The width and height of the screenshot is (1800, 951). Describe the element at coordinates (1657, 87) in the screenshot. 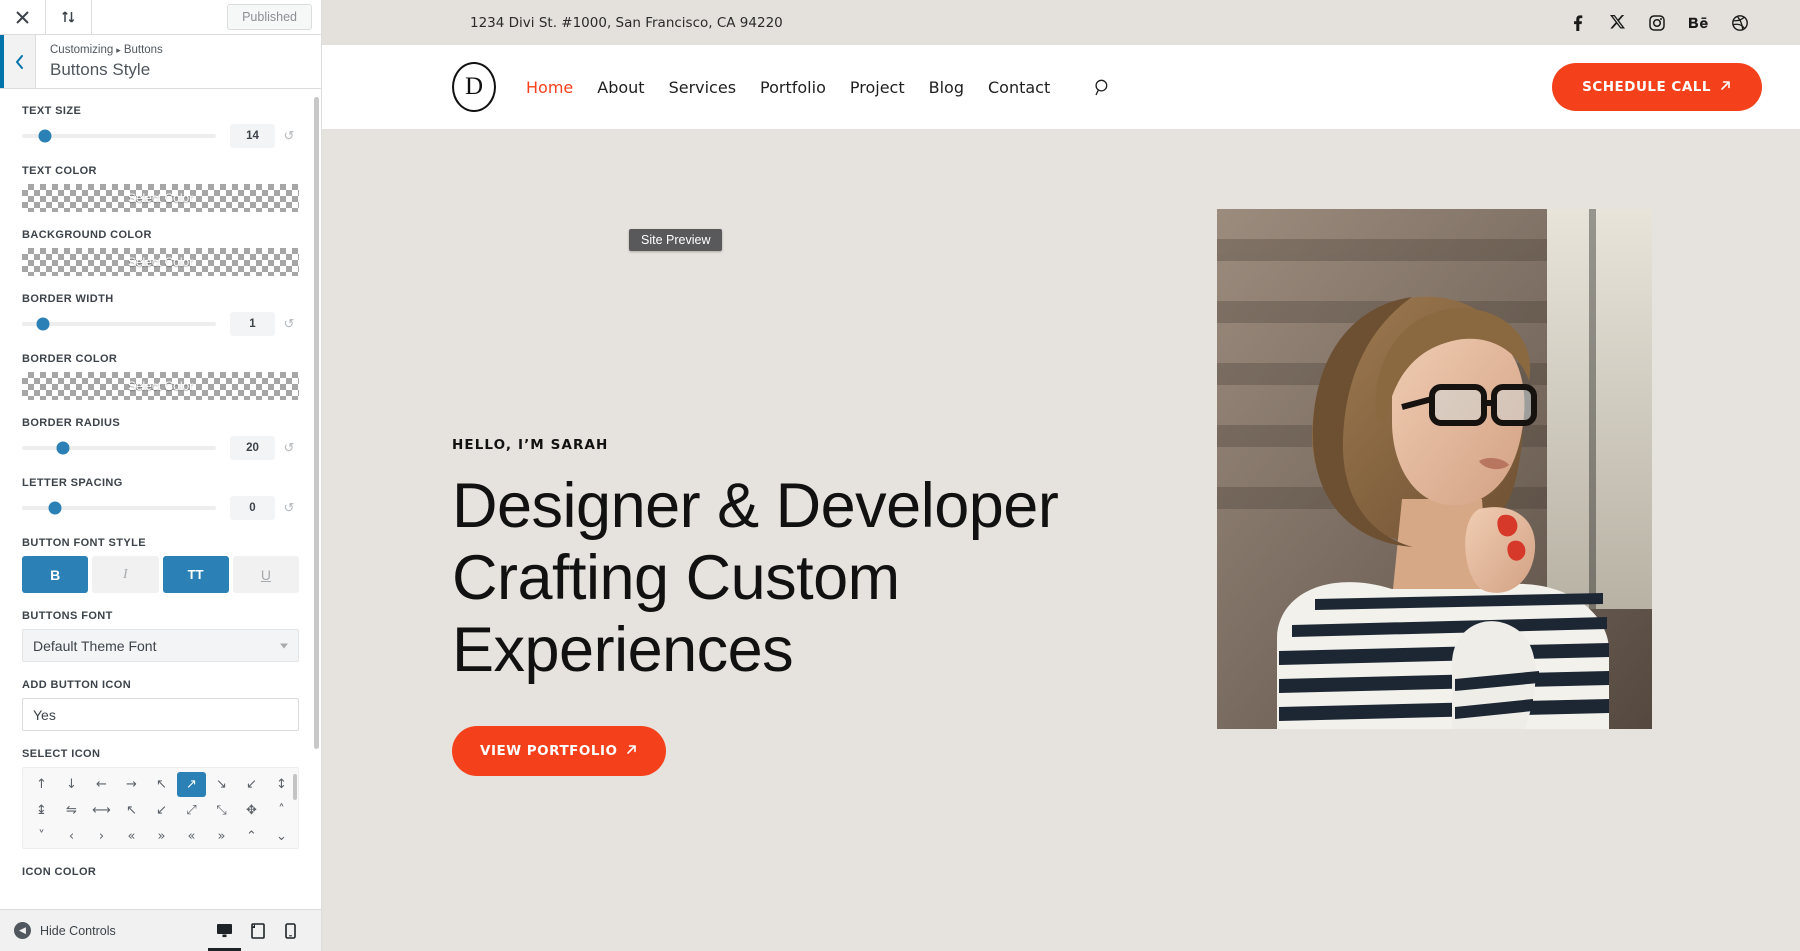

I see `schedule-call-button: SCHEDULE CALL` at that location.